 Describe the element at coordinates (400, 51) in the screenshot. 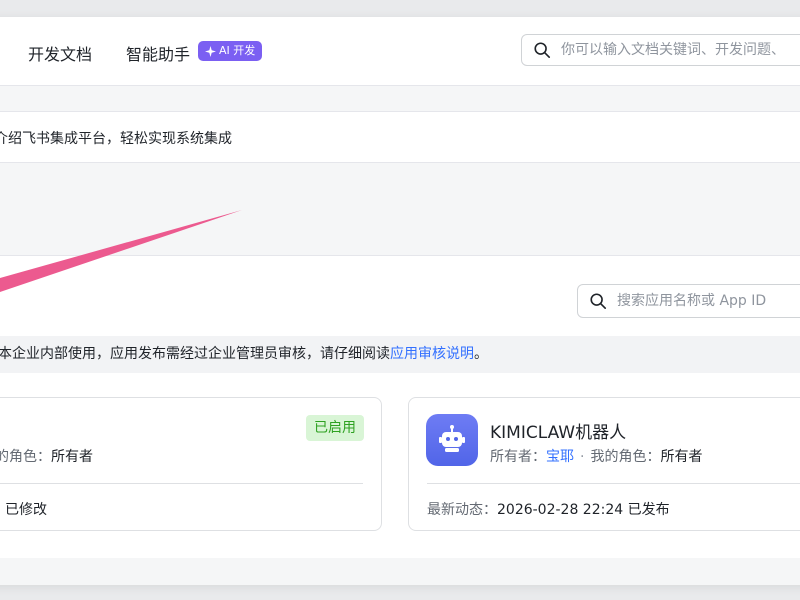

I see `top-navigation-bar: 开发文档 智能助手 AI 开发` at that location.